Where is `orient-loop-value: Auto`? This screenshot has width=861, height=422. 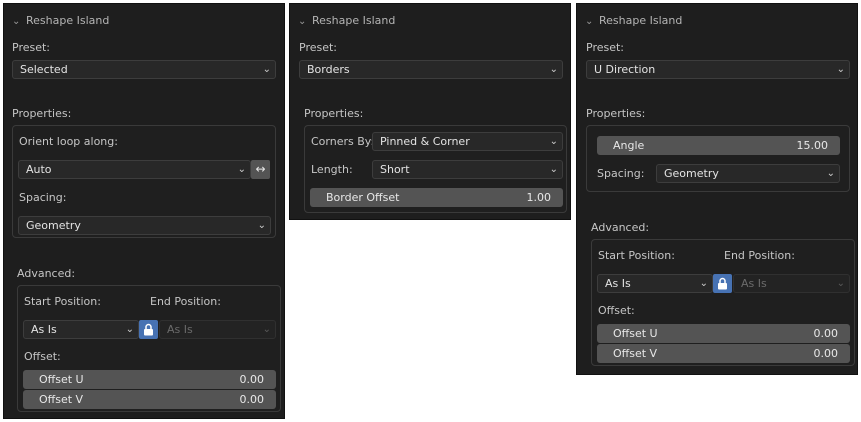
orient-loop-value: Auto is located at coordinates (39, 169).